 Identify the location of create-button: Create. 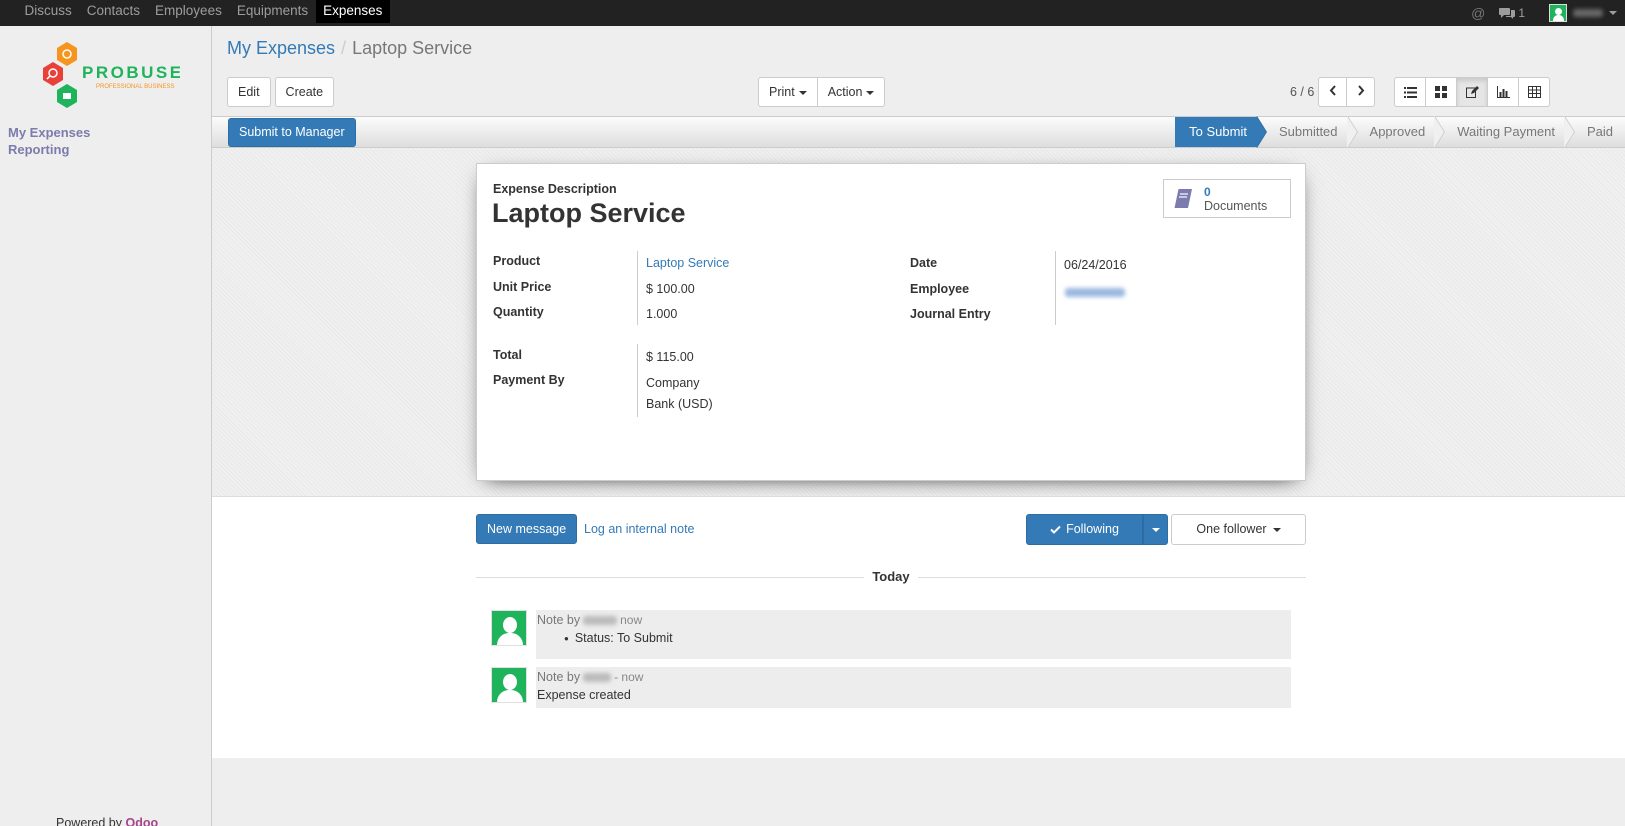
(304, 92).